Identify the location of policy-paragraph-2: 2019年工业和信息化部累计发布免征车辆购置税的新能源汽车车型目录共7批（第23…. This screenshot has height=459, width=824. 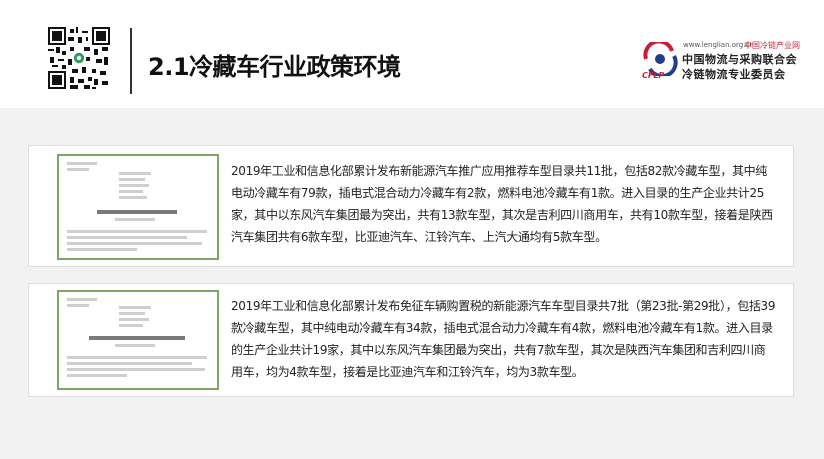
(503, 339).